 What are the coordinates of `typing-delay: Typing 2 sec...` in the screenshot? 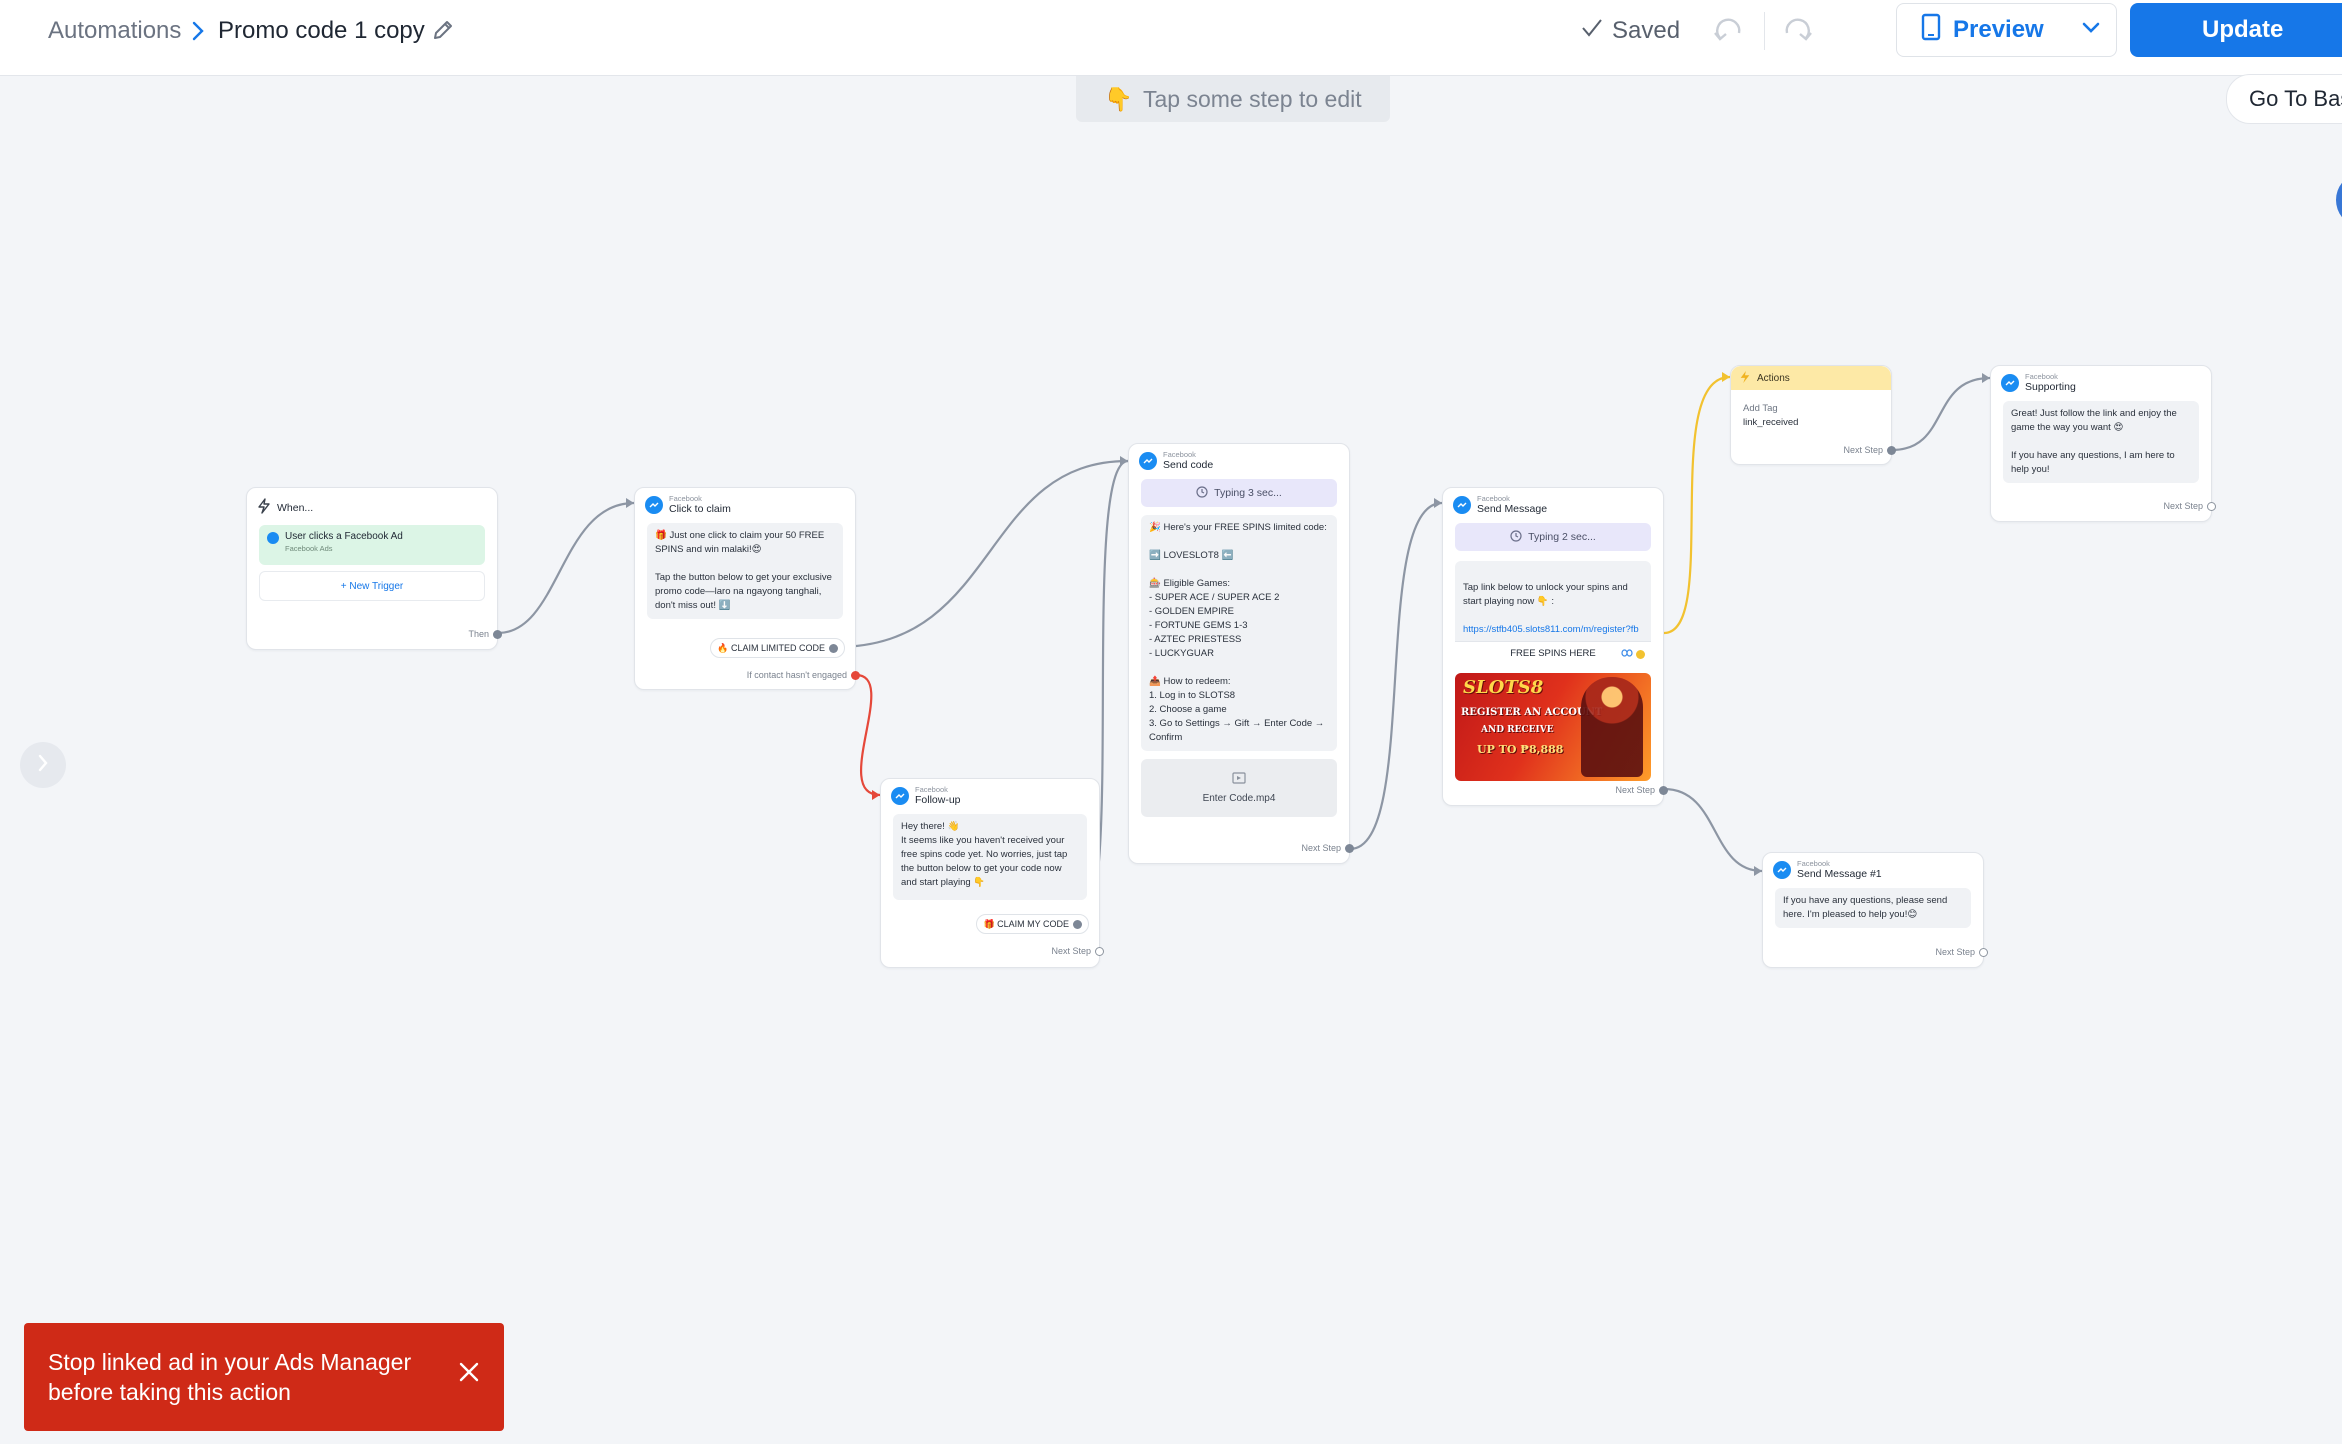 It's located at (1553, 537).